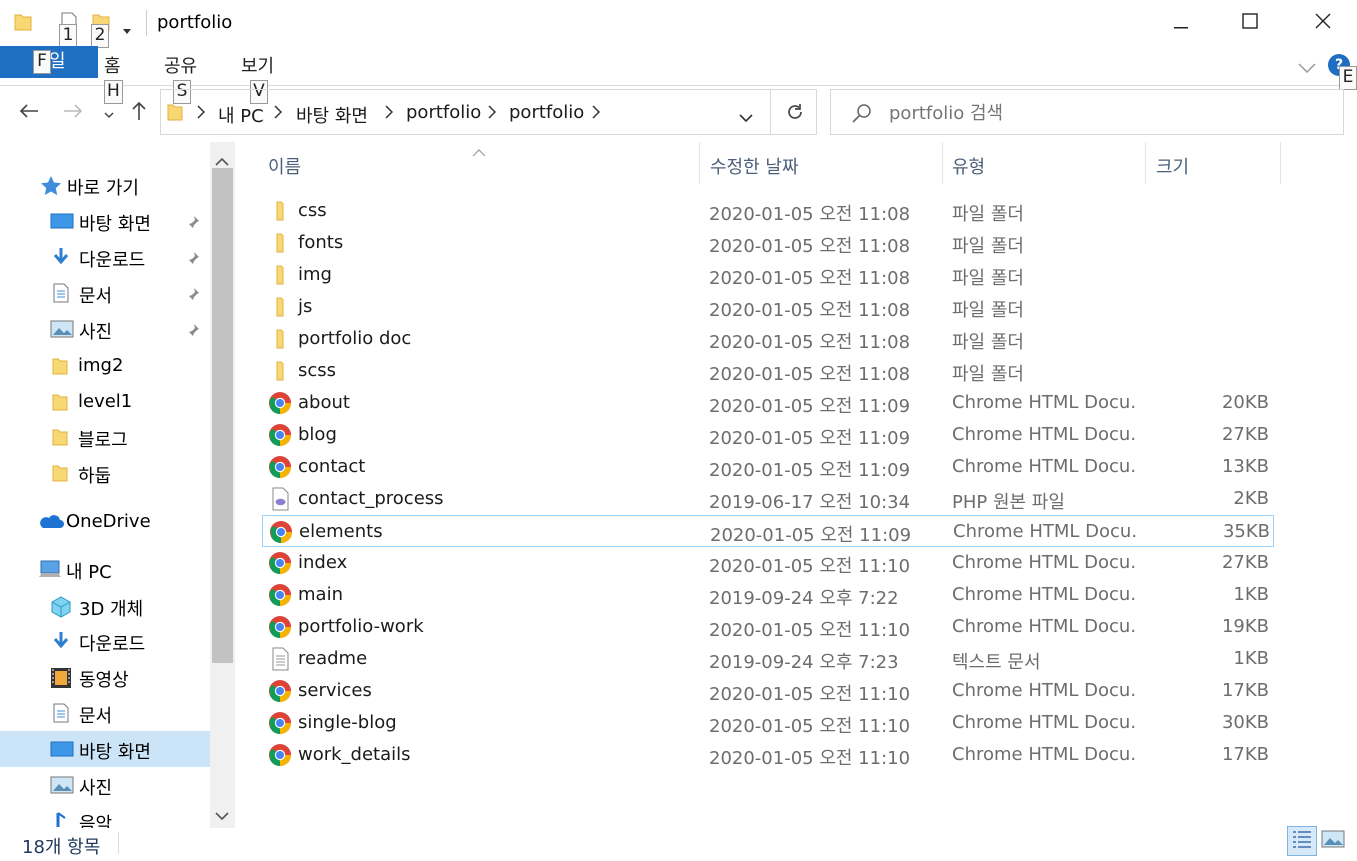  What do you see at coordinates (222, 415) in the screenshot?
I see `sidebar-scrollbar-thumb` at bounding box center [222, 415].